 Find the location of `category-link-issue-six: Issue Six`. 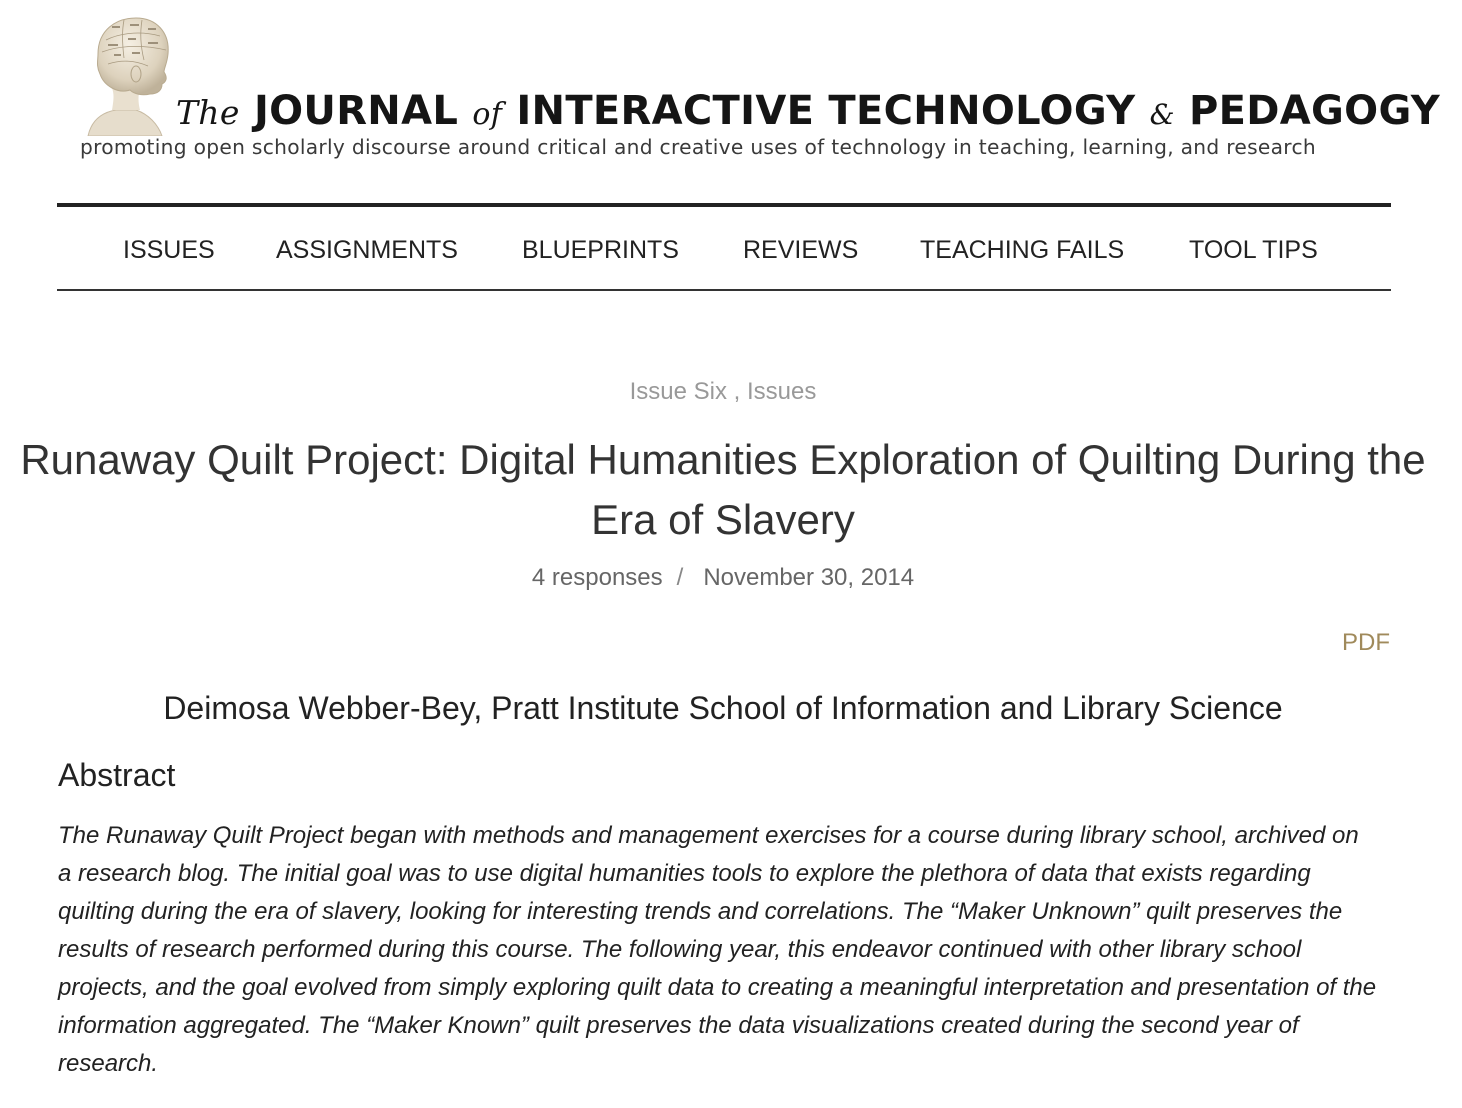

category-link-issue-six: Issue Six is located at coordinates (678, 391).